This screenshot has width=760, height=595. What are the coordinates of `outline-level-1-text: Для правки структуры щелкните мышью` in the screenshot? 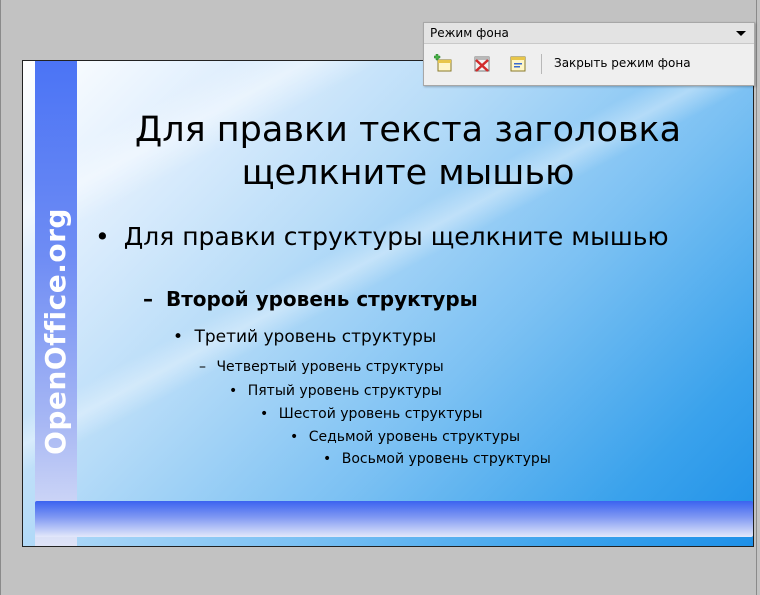 It's located at (396, 236).